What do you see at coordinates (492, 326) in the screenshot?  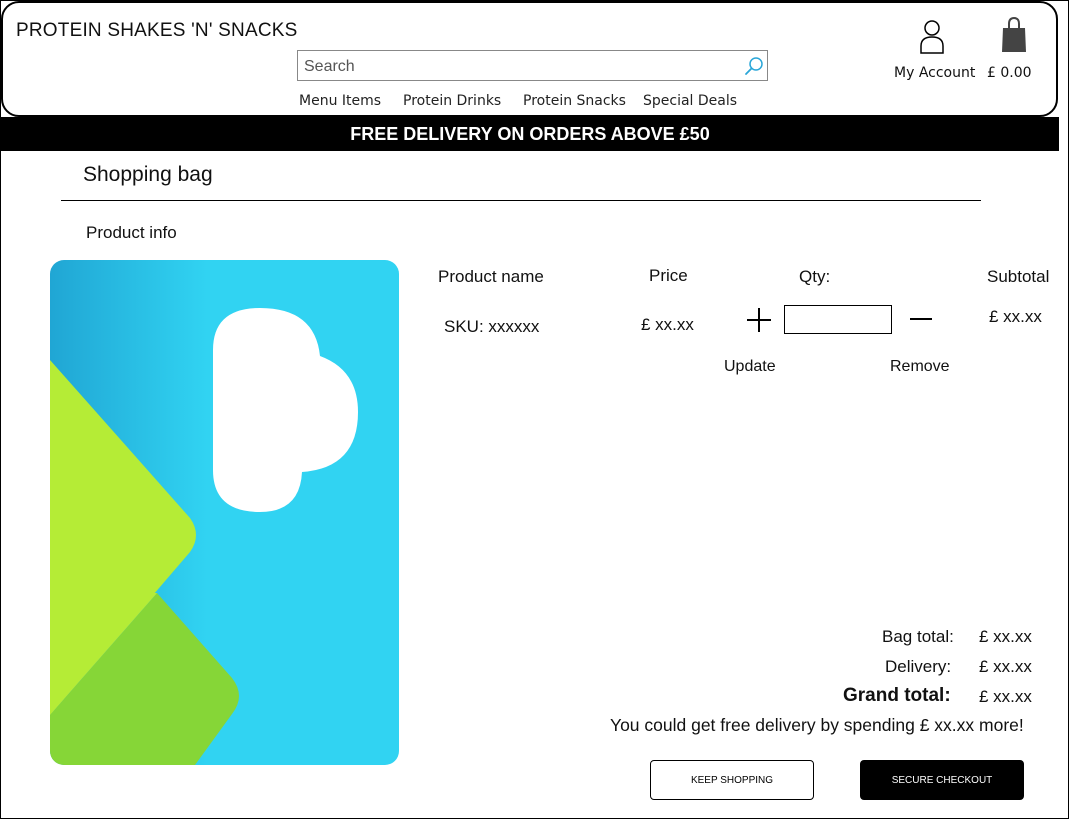 I see `product-sku: SKU: xxxxxx` at bounding box center [492, 326].